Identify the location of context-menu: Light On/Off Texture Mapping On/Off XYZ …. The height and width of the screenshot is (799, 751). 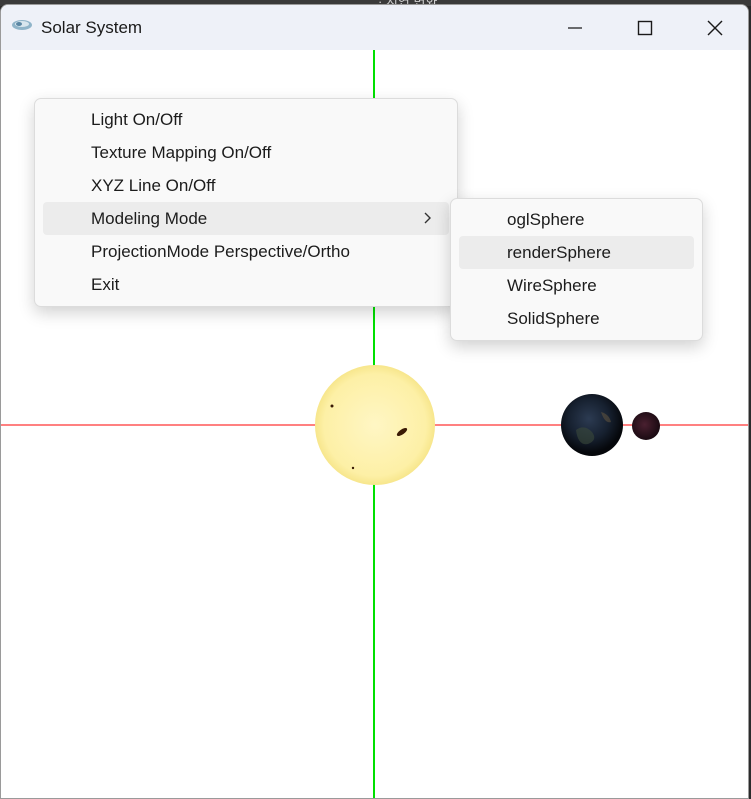
(246, 202).